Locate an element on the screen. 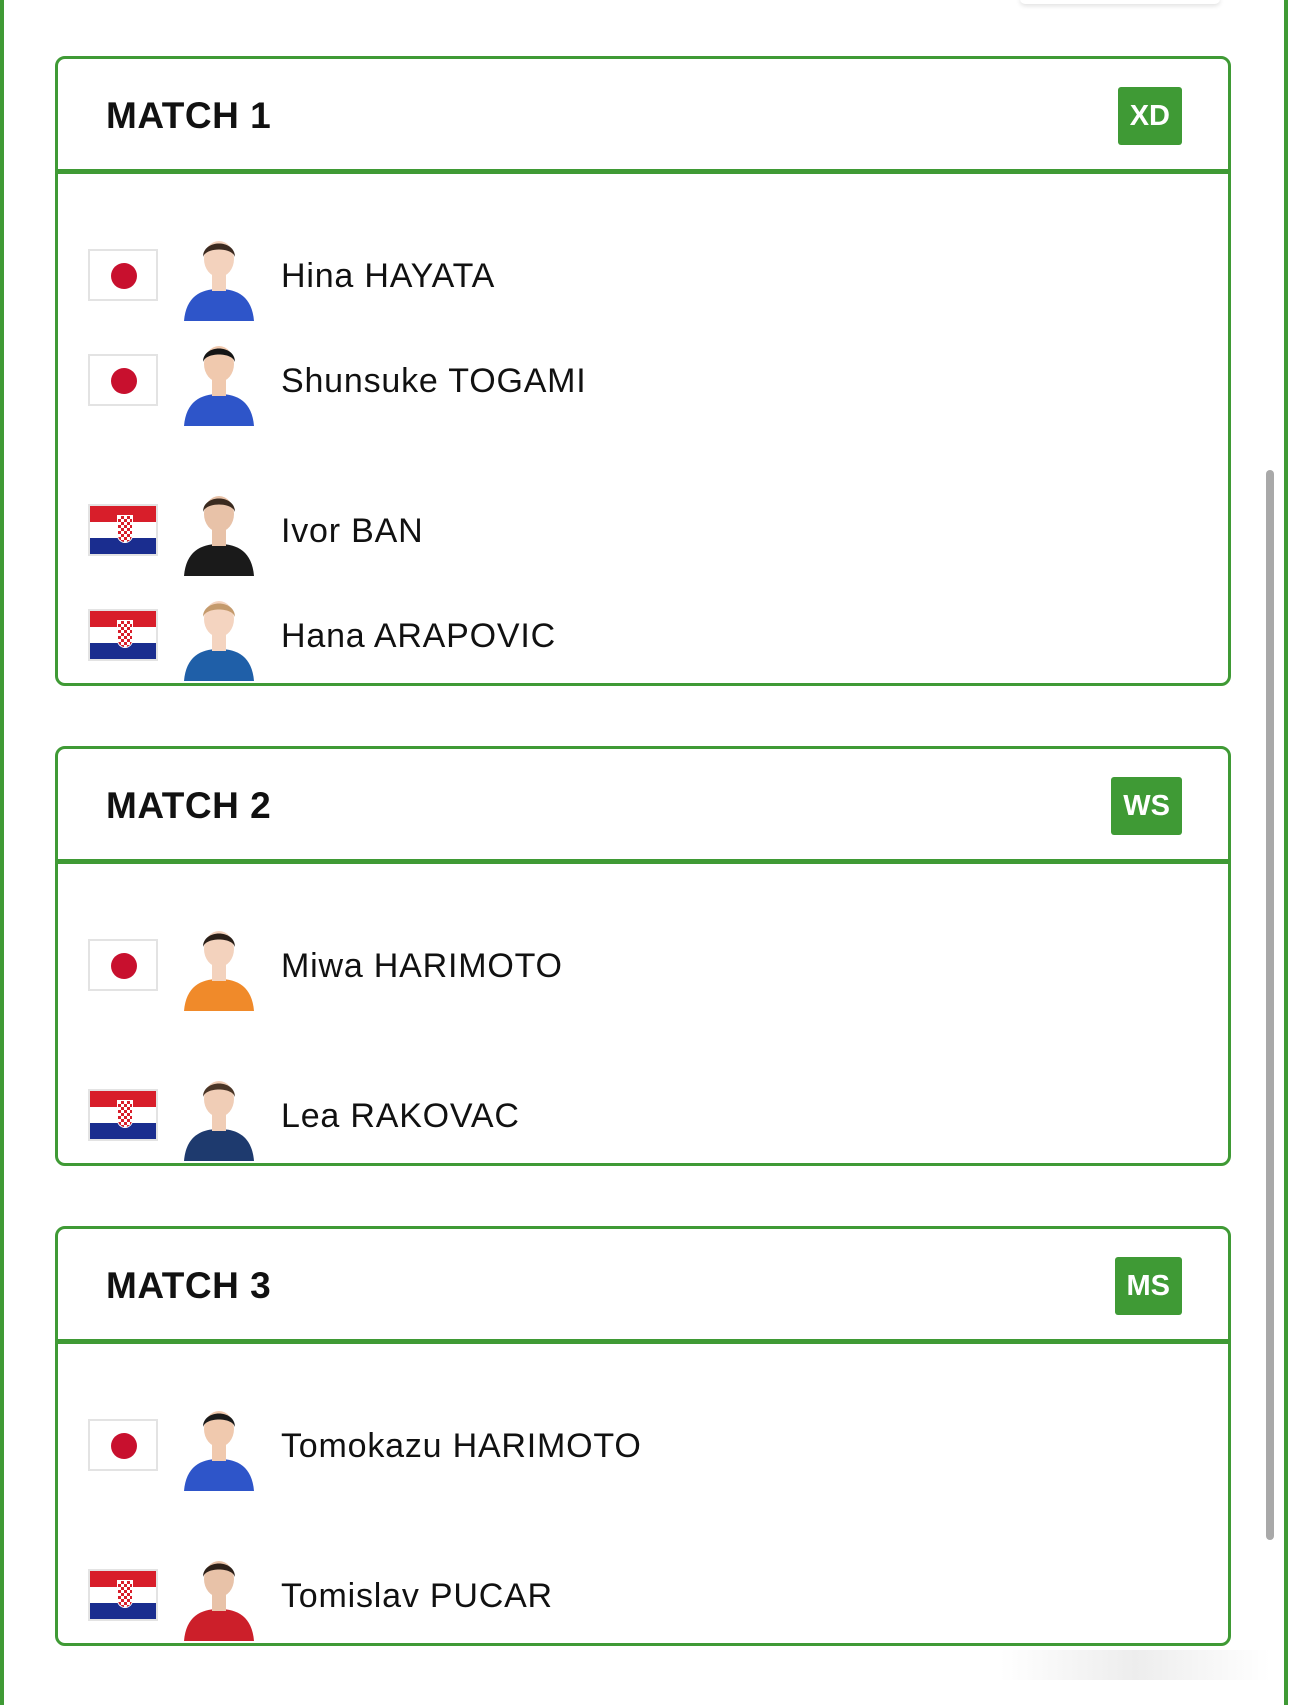  player-name: Hina HAYATA is located at coordinates (388, 276).